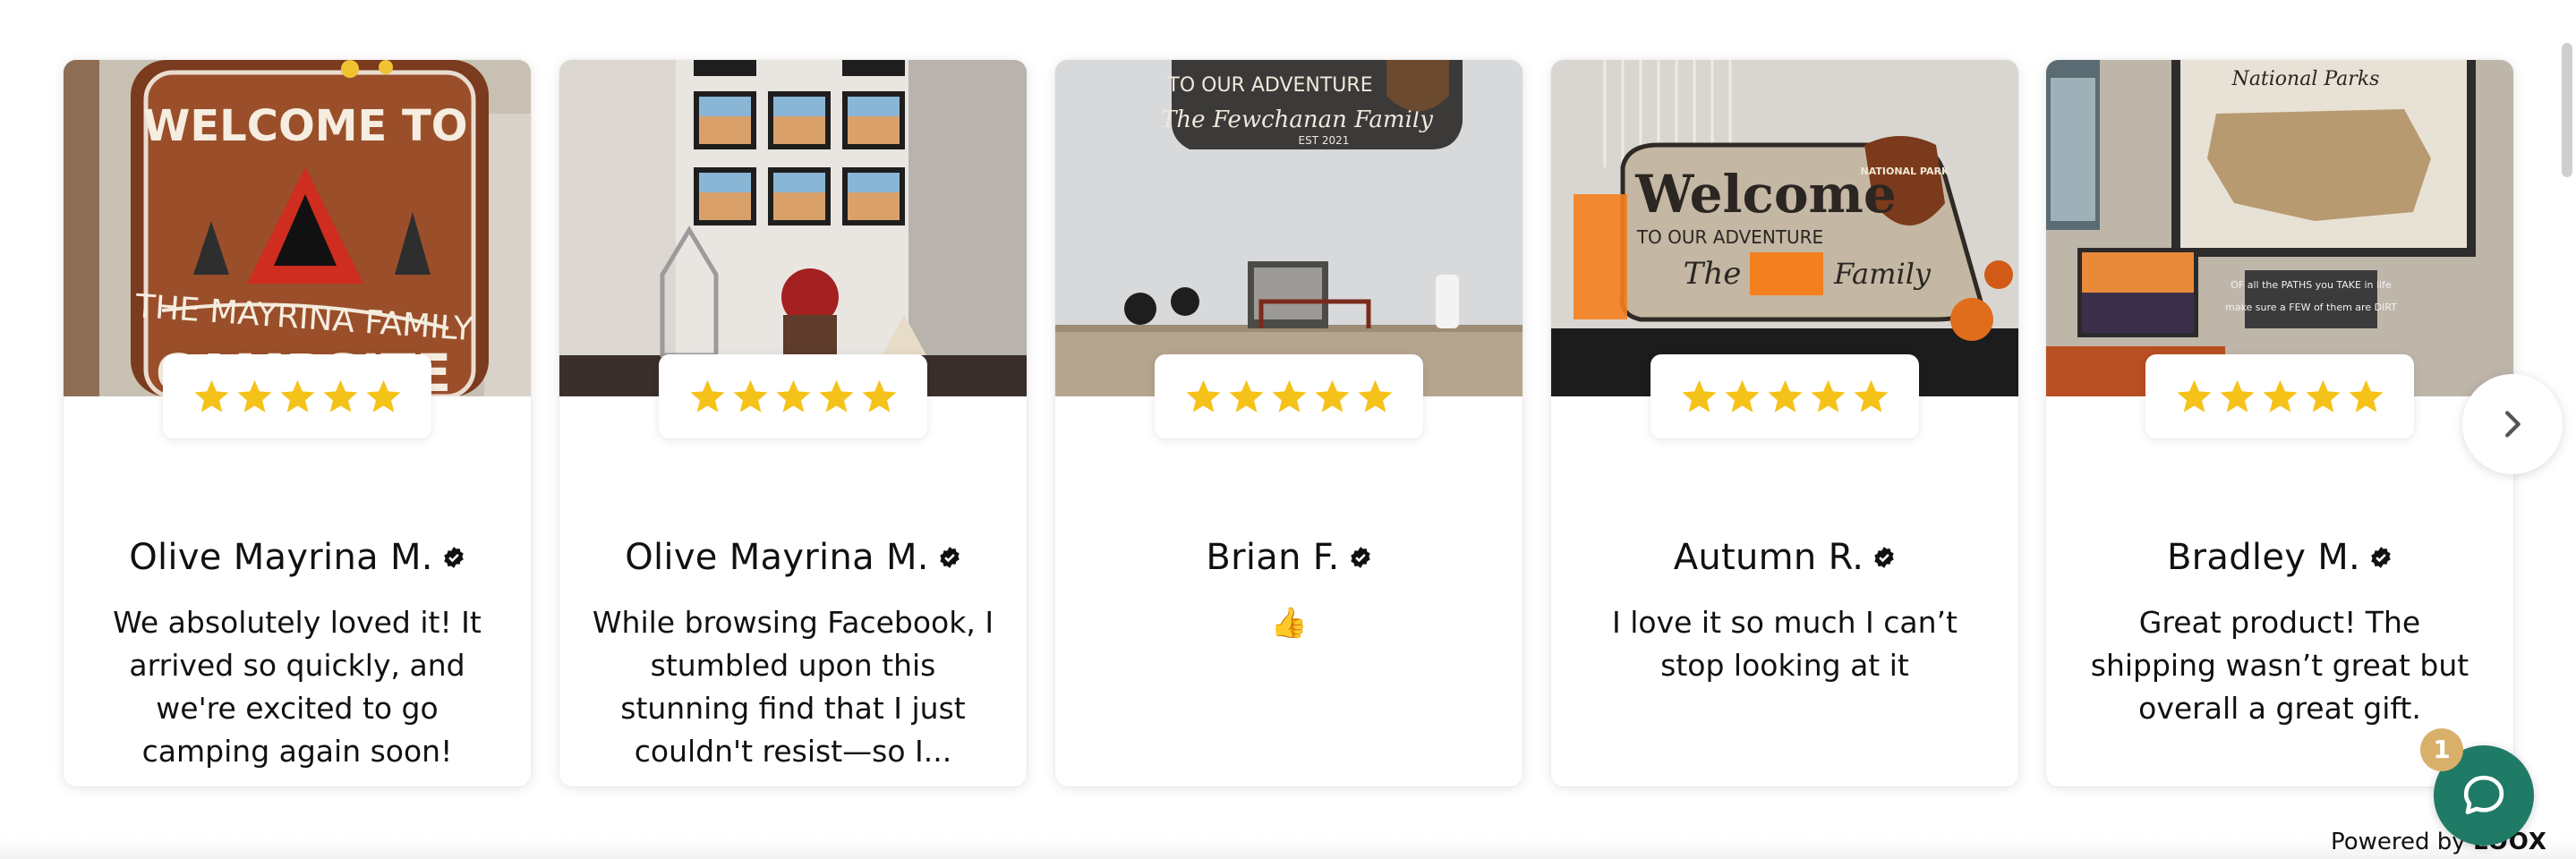 The height and width of the screenshot is (859, 2576). Describe the element at coordinates (1324, 140) in the screenshot. I see `sign-line: EST 2021` at that location.